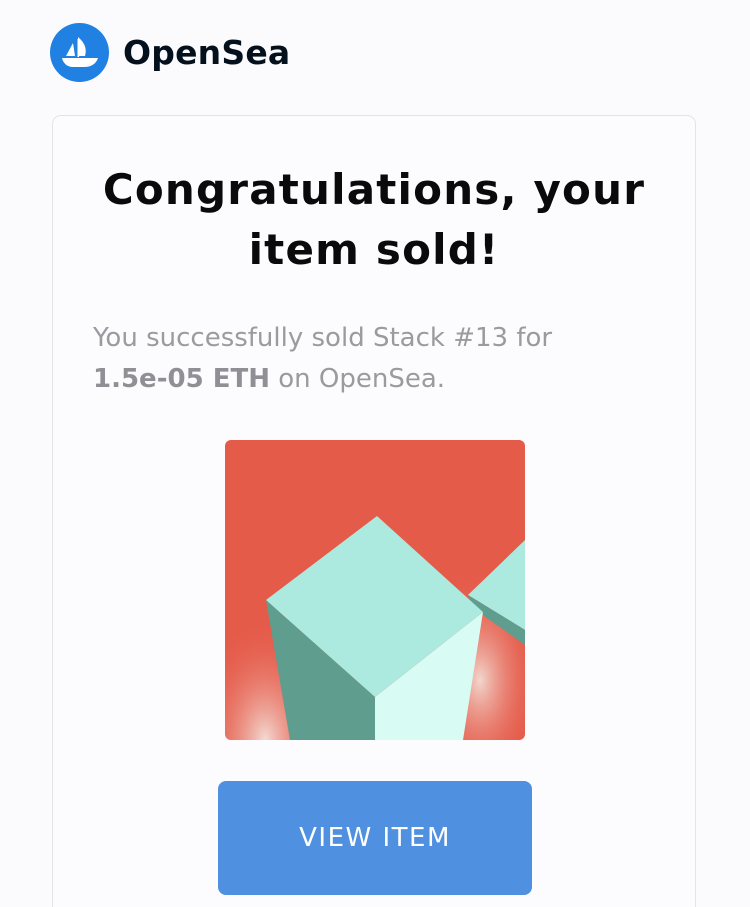  What do you see at coordinates (374, 249) in the screenshot?
I see `headline-line-2: item sold!` at bounding box center [374, 249].